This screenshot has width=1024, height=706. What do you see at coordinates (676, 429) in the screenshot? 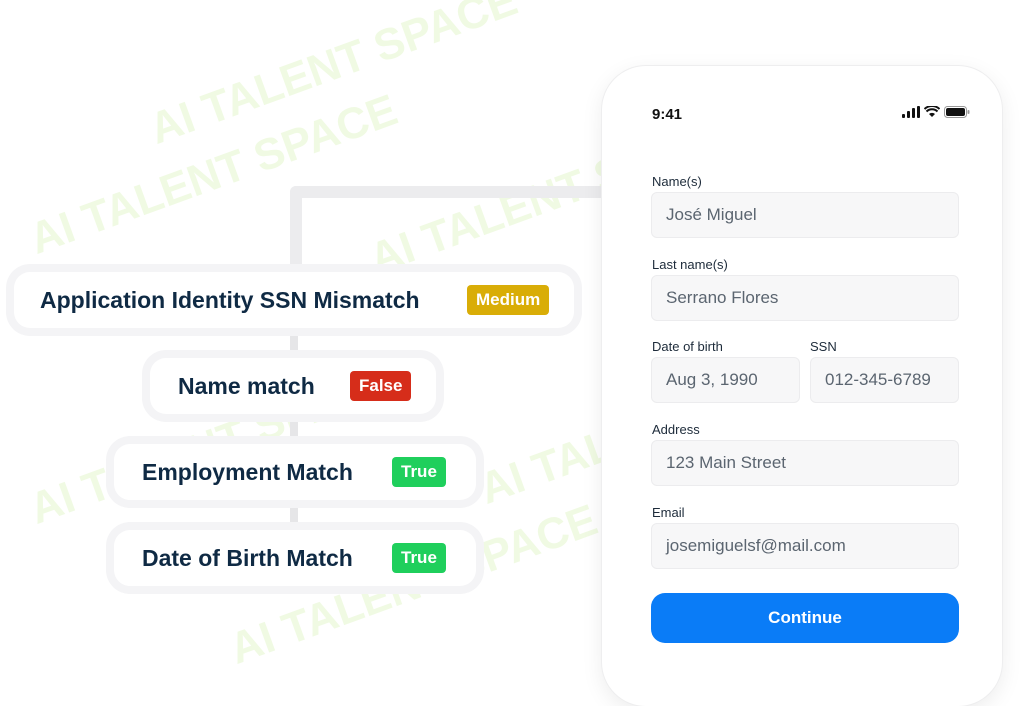
I see `address-label: Address` at bounding box center [676, 429].